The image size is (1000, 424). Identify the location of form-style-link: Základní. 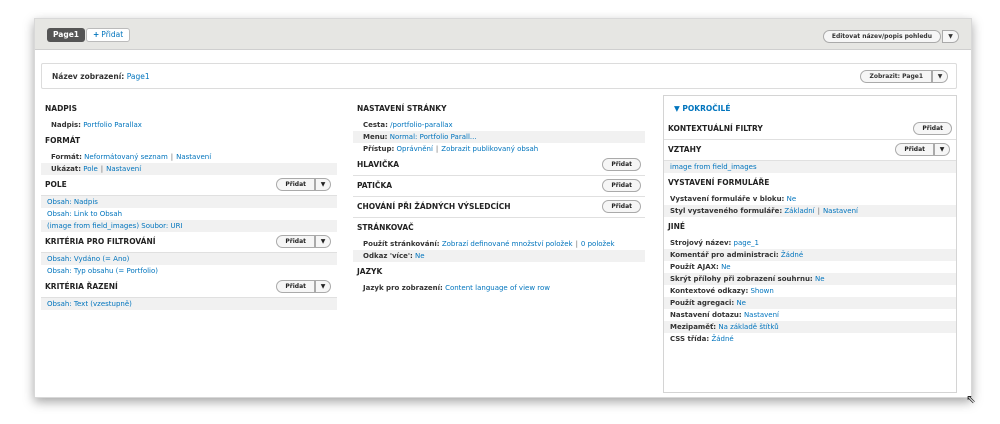
(799, 211).